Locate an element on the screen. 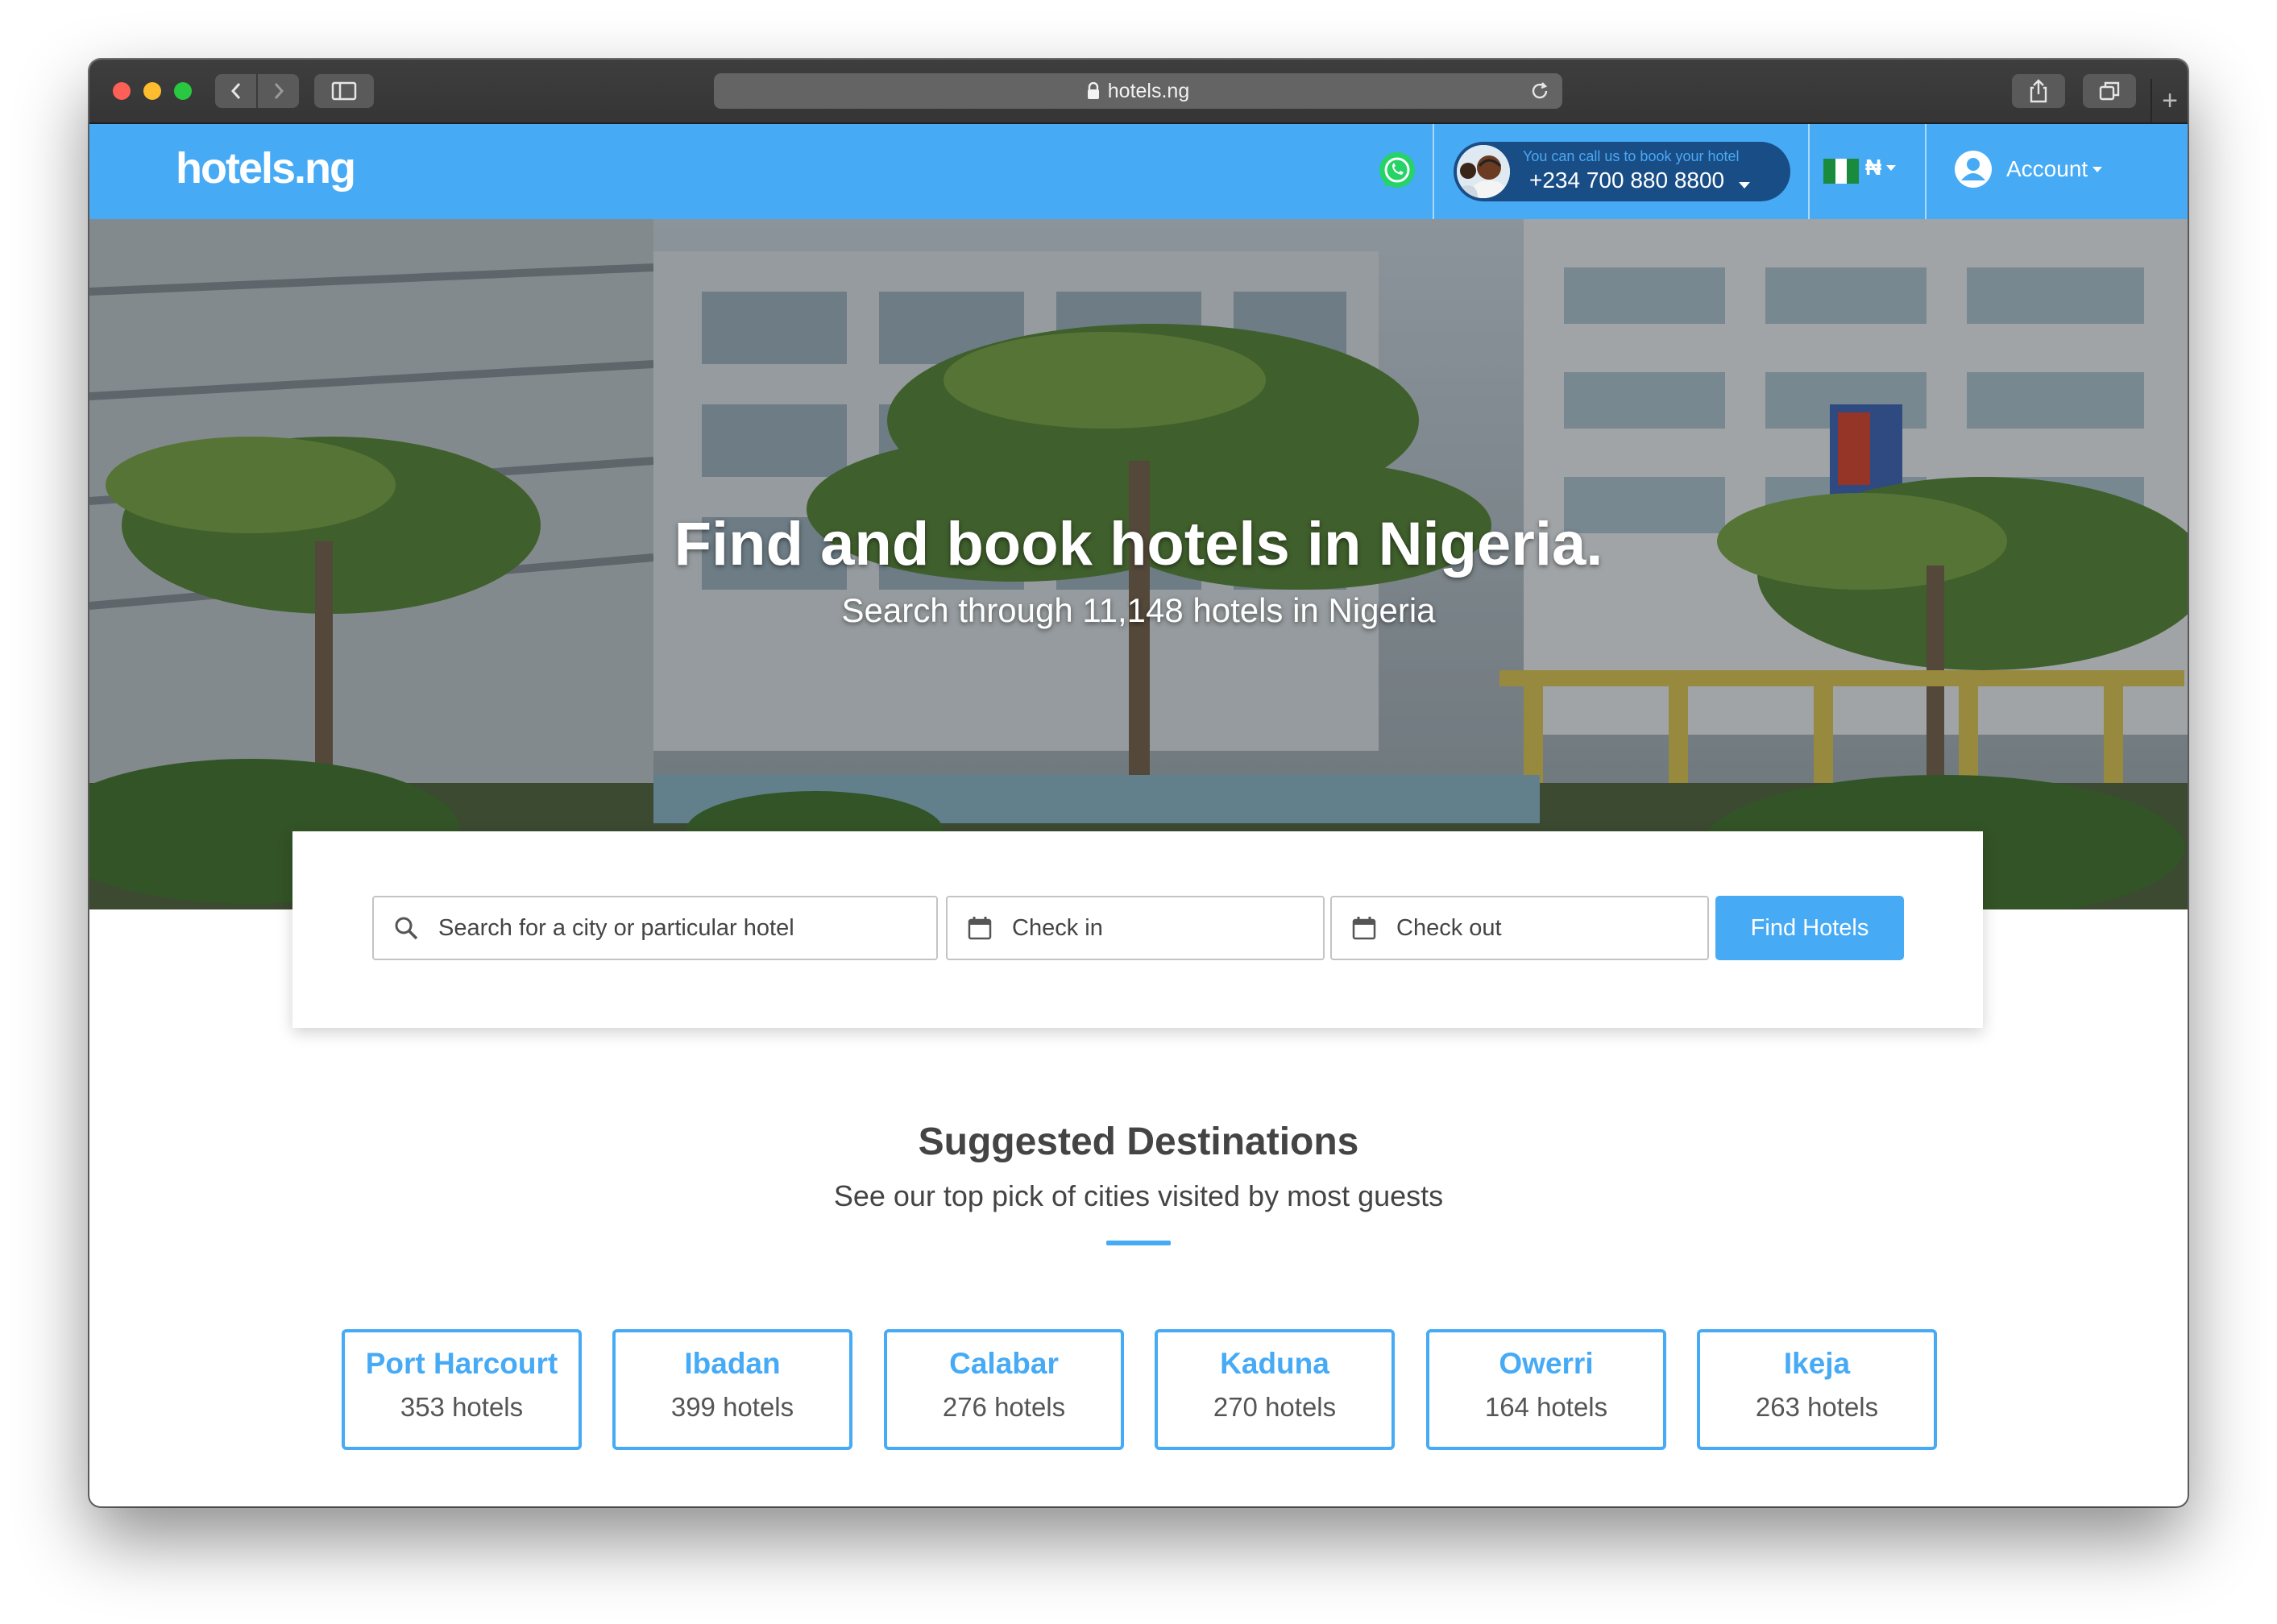 This screenshot has height=1624, width=2277. destination-count: 276 hotels is located at coordinates (1004, 1407).